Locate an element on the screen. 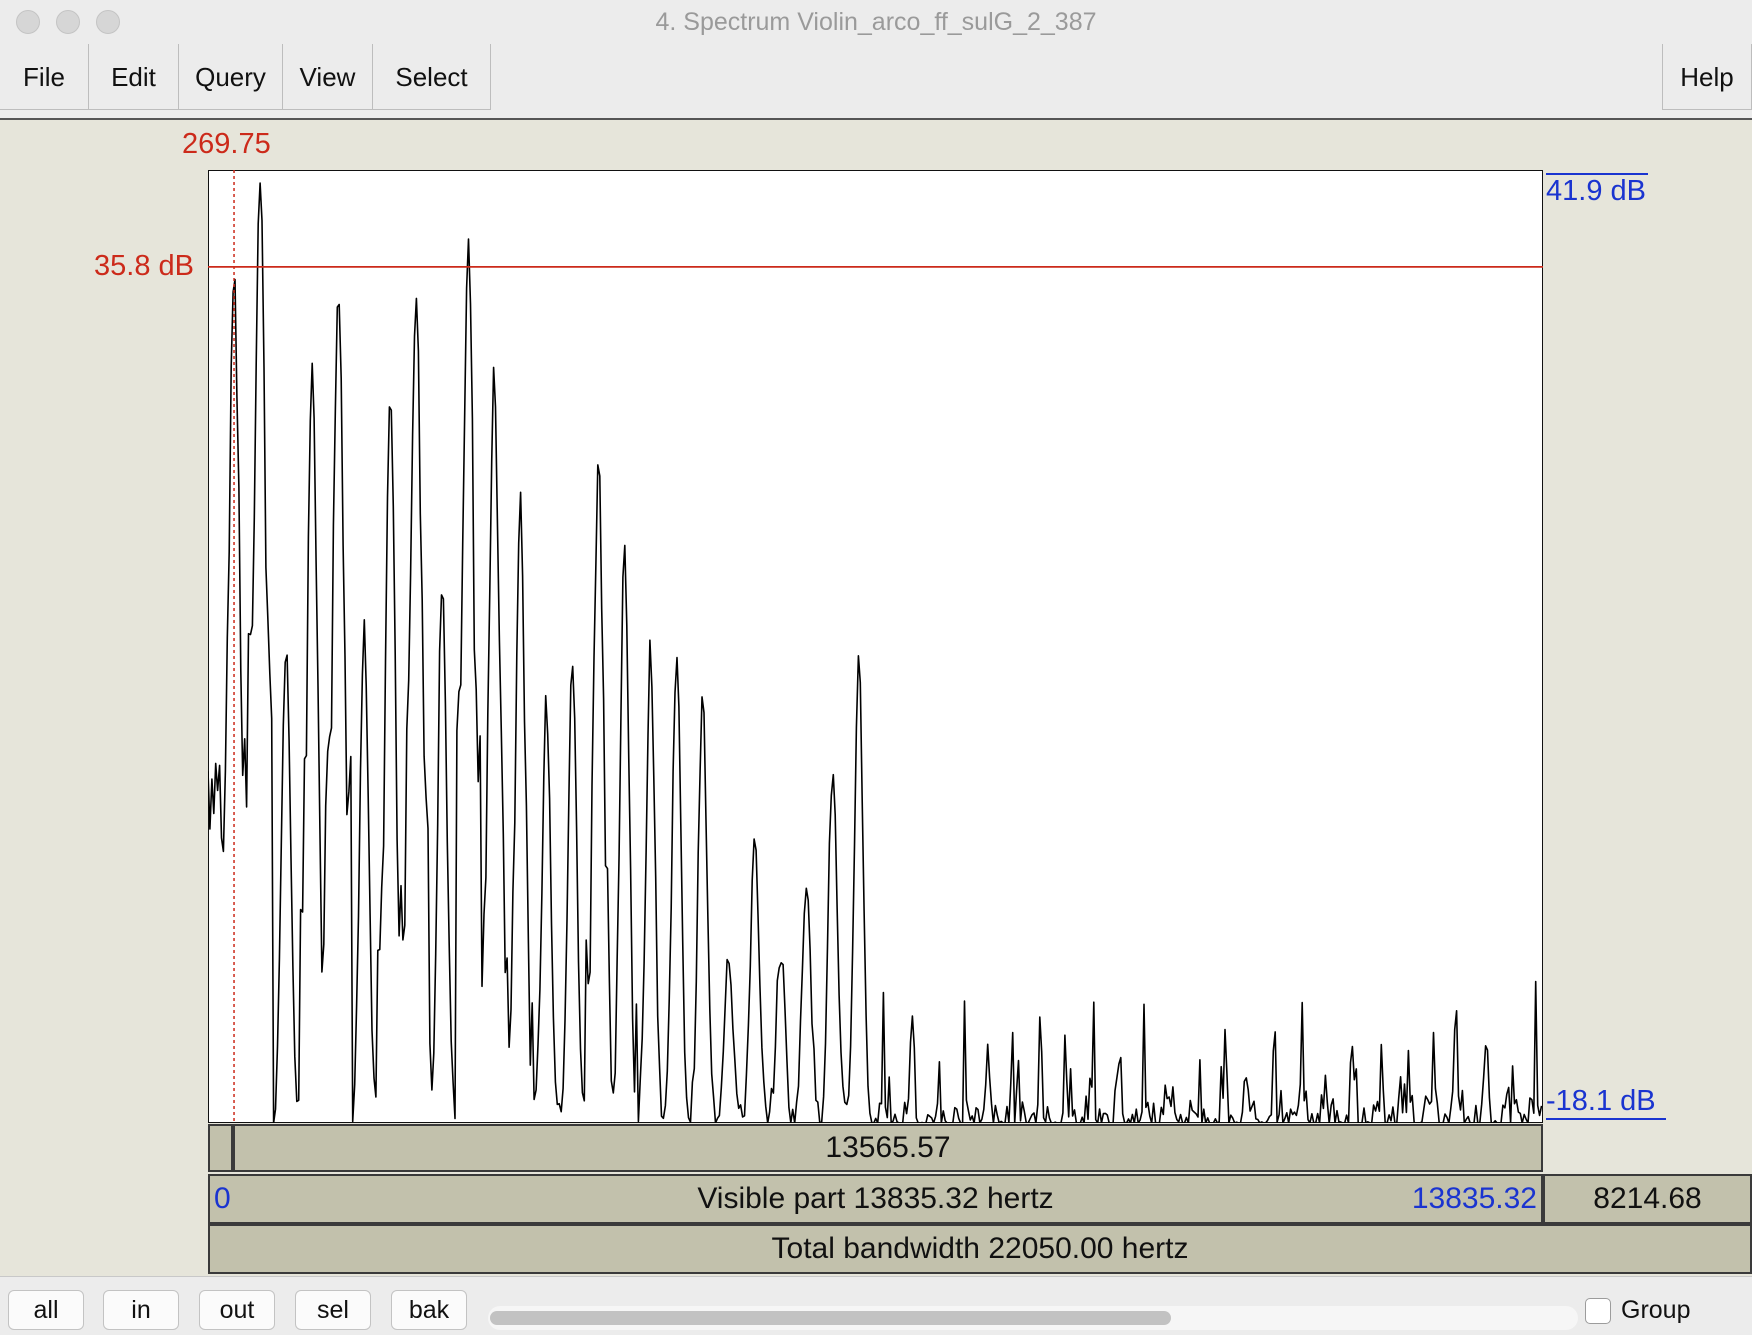 The width and height of the screenshot is (1752, 1335). zoom-selection-button: sel is located at coordinates (333, 1310).